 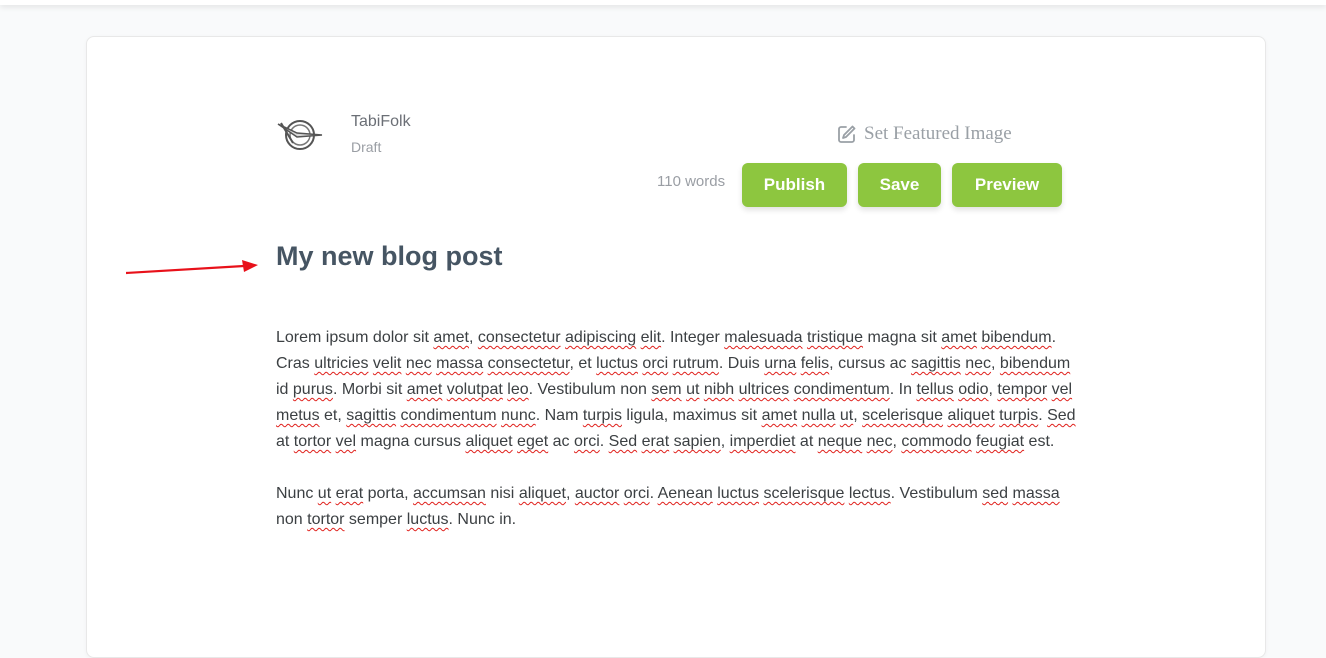 I want to click on top-bar, so click(x=663, y=2).